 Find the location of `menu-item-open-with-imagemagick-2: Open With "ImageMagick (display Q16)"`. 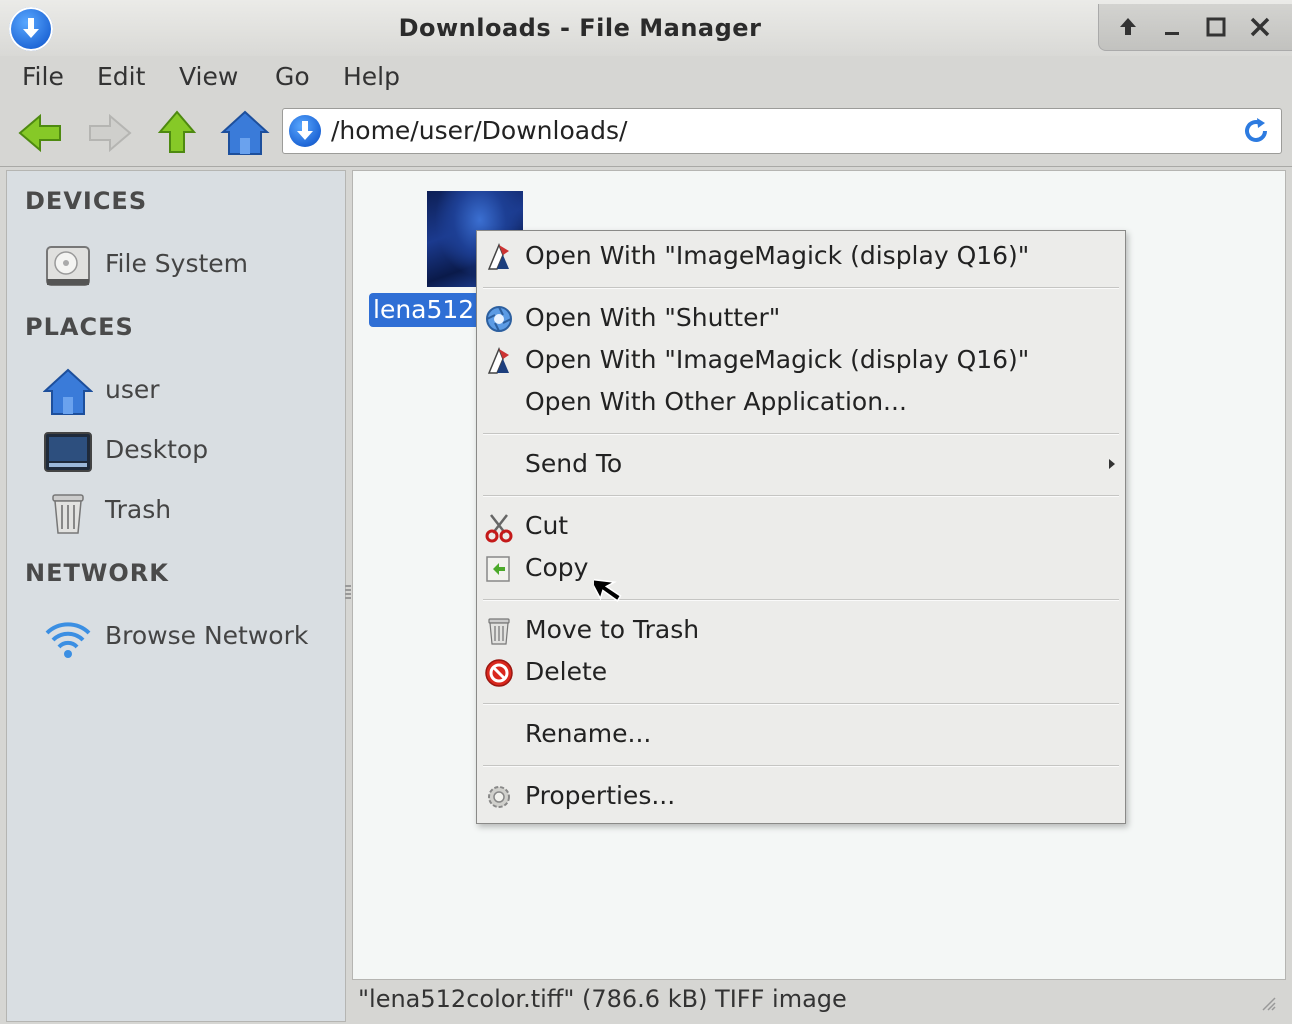

menu-item-open-with-imagemagick-2: Open With "ImageMagick (display Q16)" is located at coordinates (801, 361).